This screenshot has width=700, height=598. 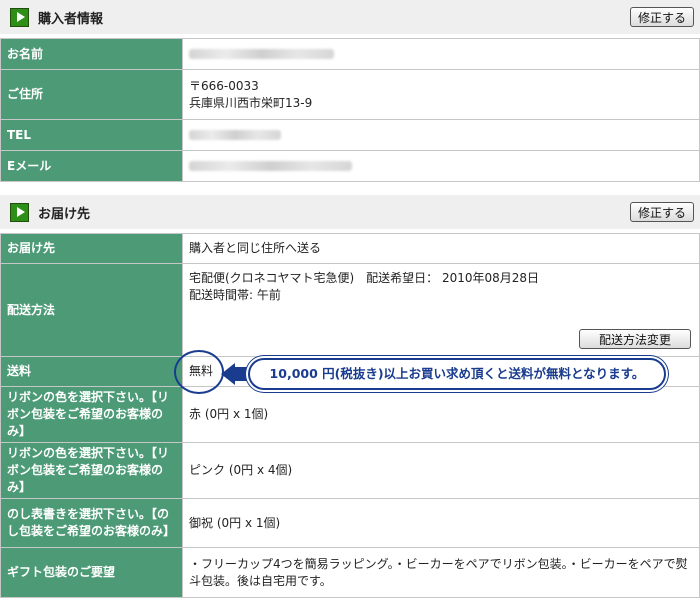 I want to click on buyer-edit-button: 修正する, so click(x=662, y=17).